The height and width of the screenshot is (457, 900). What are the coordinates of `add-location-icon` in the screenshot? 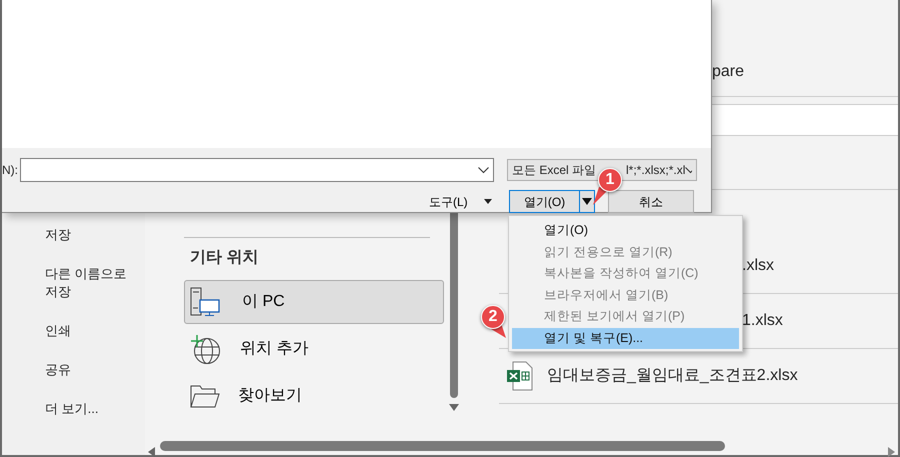 It's located at (206, 349).